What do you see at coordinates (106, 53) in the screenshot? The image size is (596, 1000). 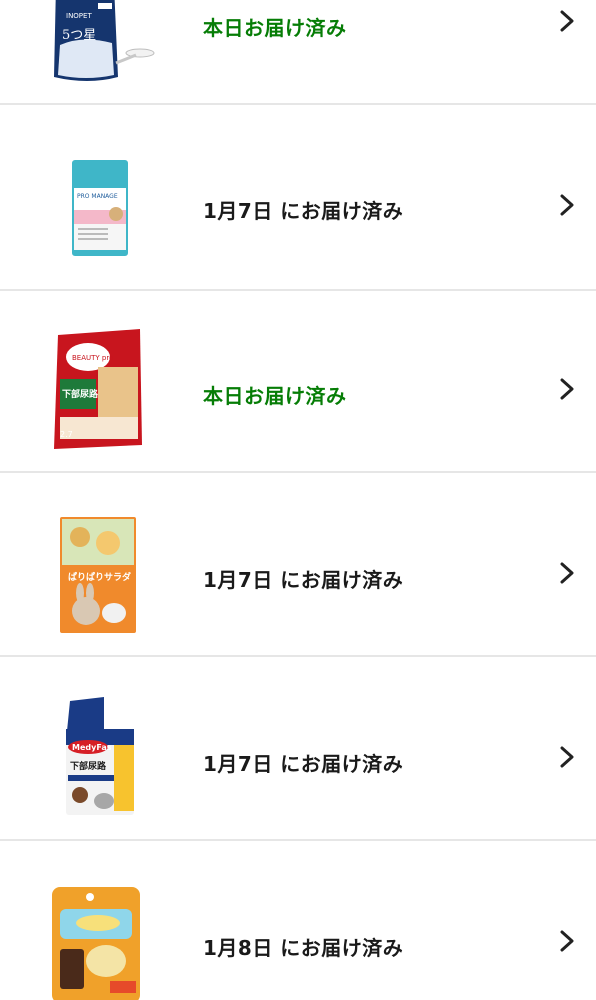 I see `cat-food-pack-icon: INOPET 5つ星` at bounding box center [106, 53].